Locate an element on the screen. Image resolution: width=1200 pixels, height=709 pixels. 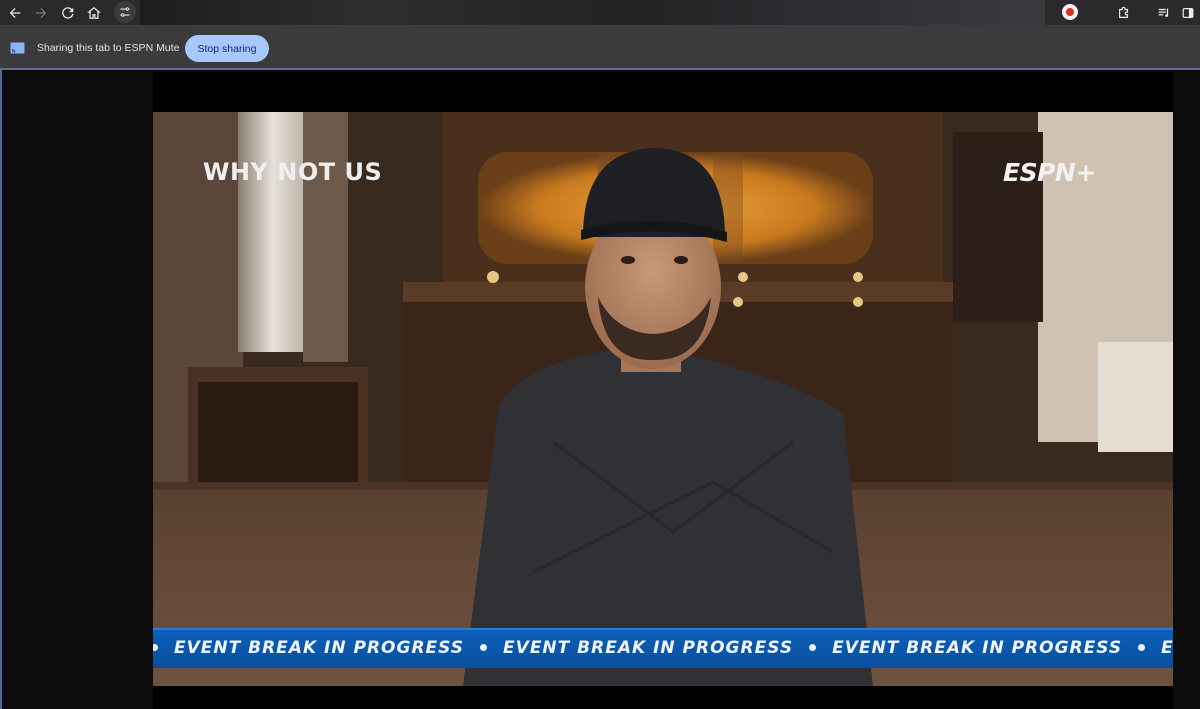
show-title: WHY NOT US is located at coordinates (293, 172).